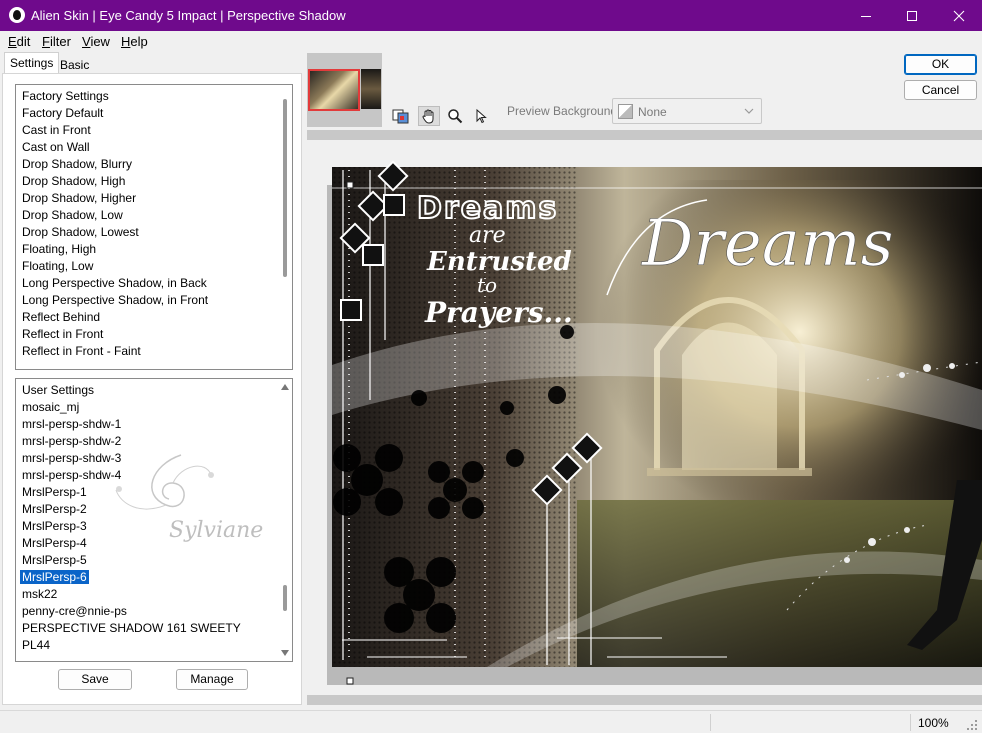  What do you see at coordinates (154, 181) in the screenshot?
I see `list-item: Drop Shadow, High` at bounding box center [154, 181].